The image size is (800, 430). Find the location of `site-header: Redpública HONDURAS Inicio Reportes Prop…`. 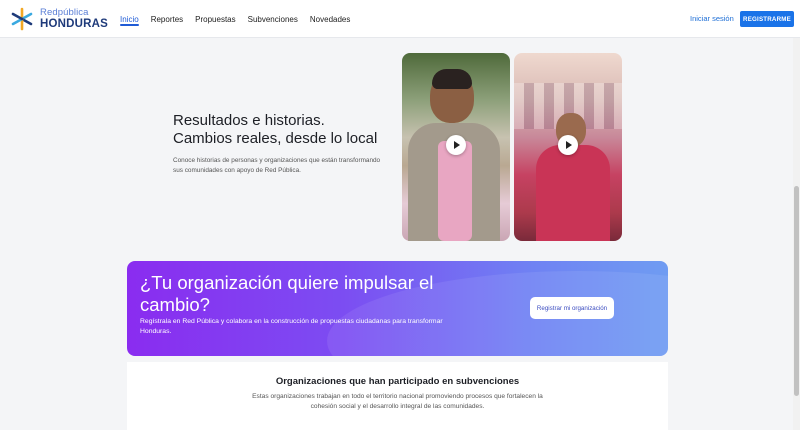

site-header: Redpública HONDURAS Inicio Reportes Prop… is located at coordinates (400, 19).